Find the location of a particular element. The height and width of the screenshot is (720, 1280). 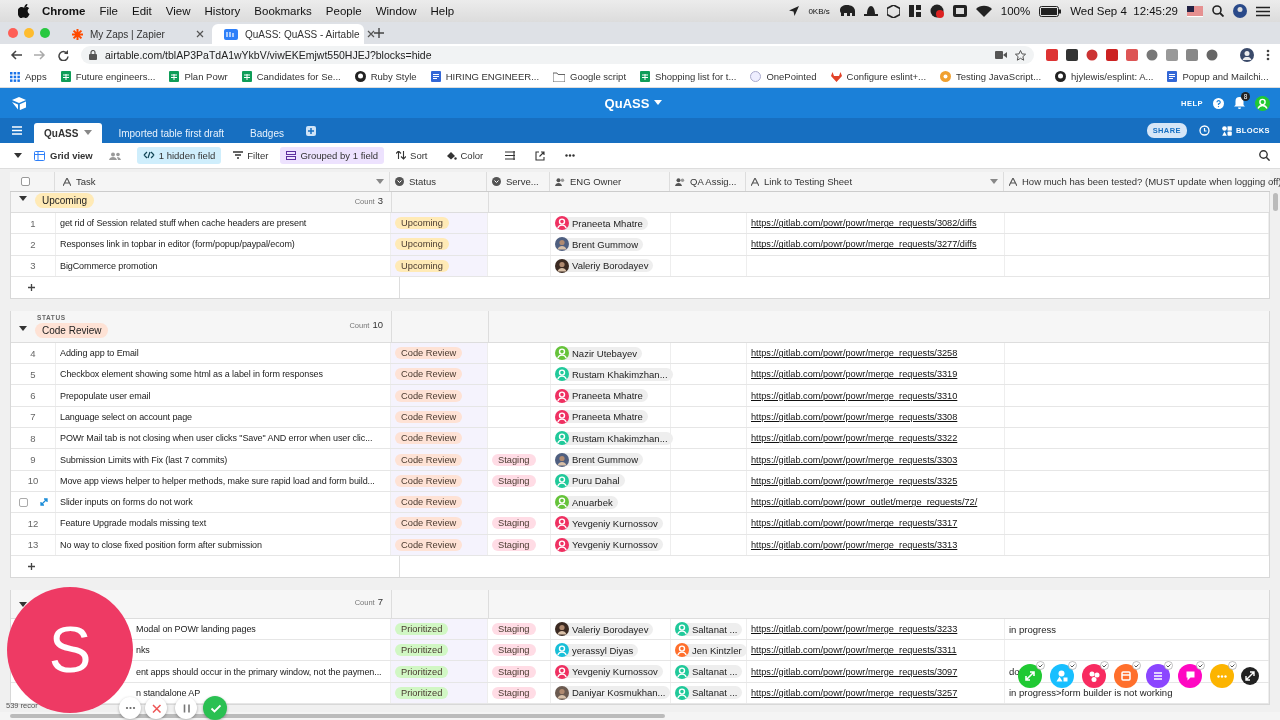

expand-icon is located at coordinates (43, 502).